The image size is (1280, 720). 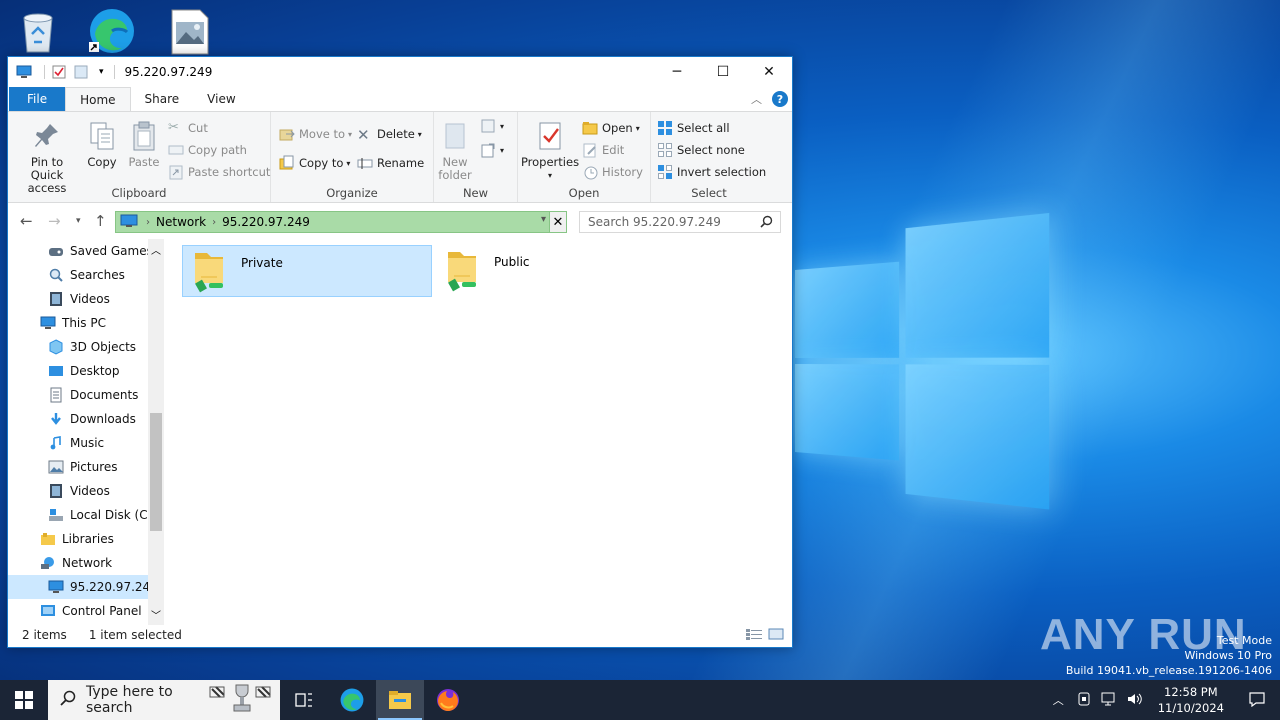 What do you see at coordinates (1257, 700) in the screenshot?
I see `notifications-icon` at bounding box center [1257, 700].